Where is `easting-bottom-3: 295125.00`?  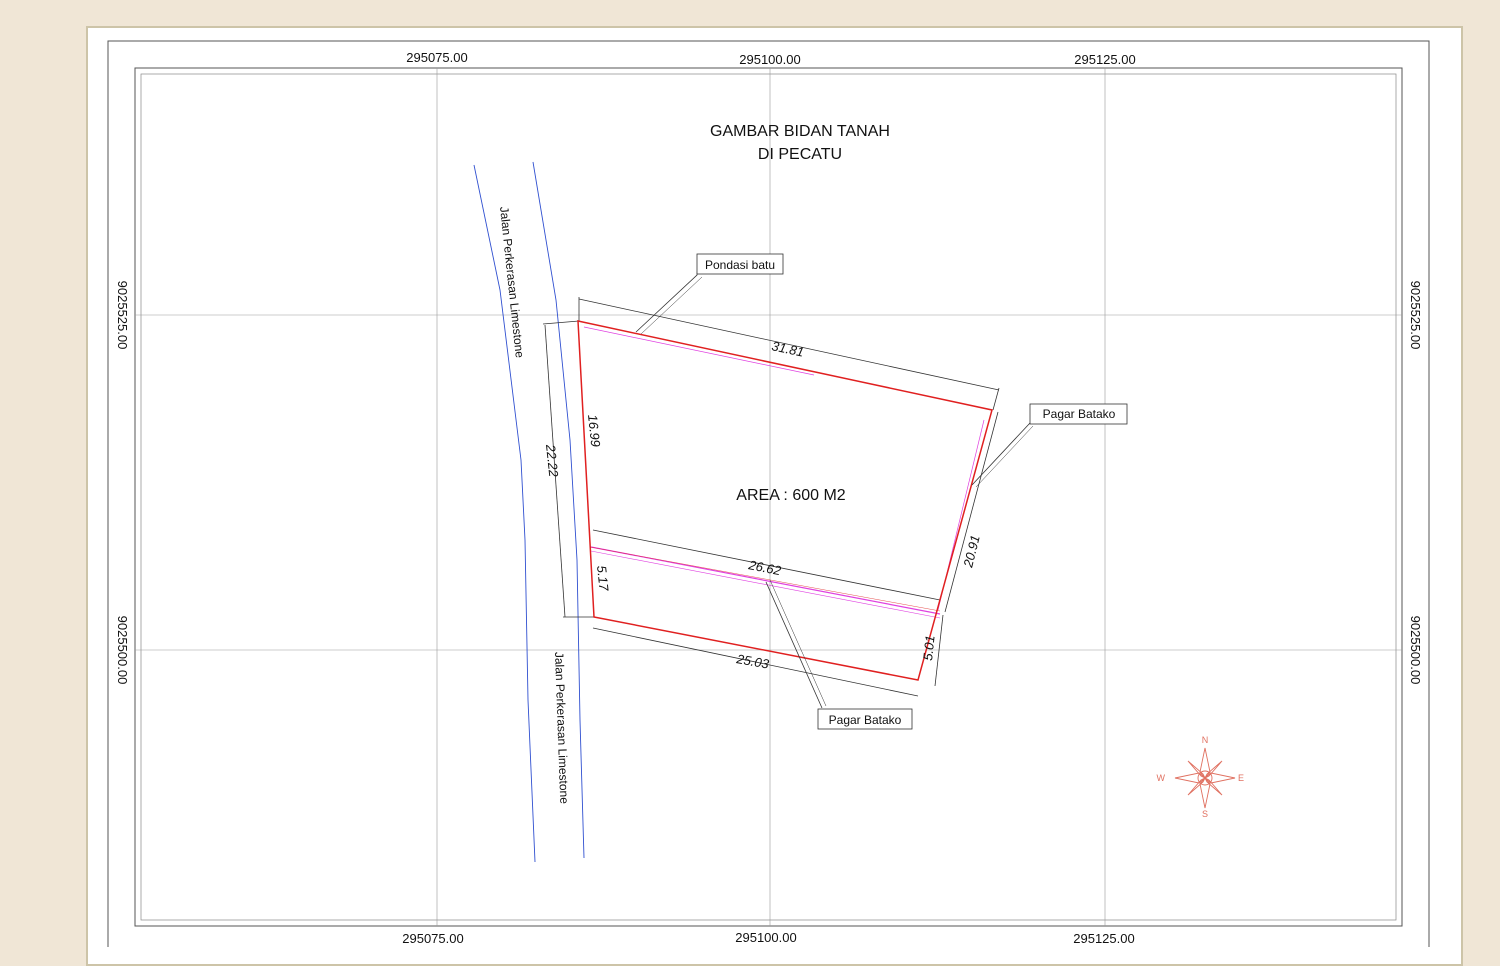 easting-bottom-3: 295125.00 is located at coordinates (1103, 938).